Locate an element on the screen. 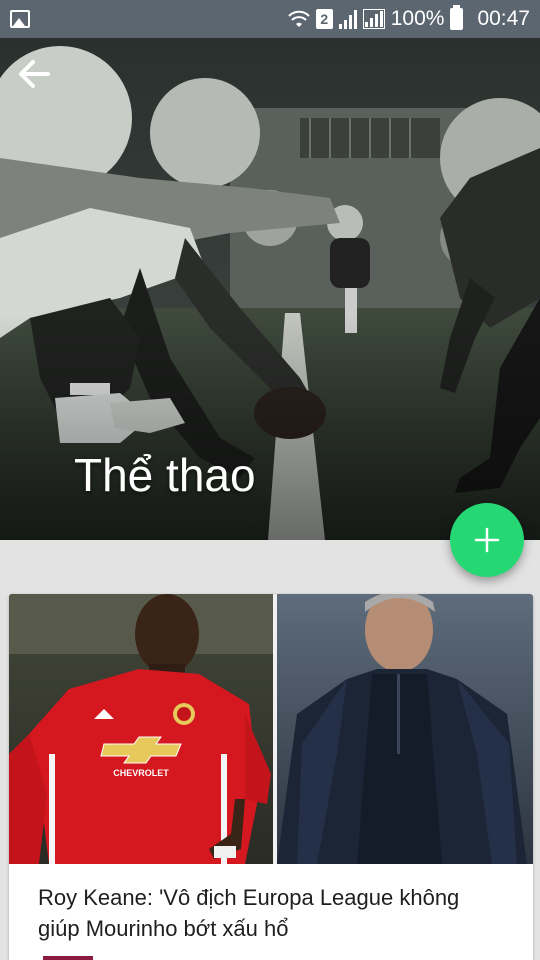 The height and width of the screenshot is (960, 540). category-tag-strip is located at coordinates (68, 958).